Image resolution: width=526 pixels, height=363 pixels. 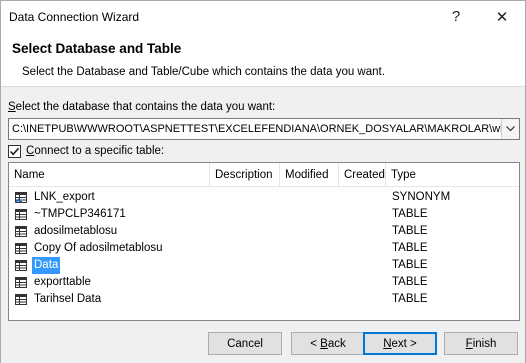 What do you see at coordinates (264, 214) in the screenshot?
I see `table-row: ~TMPCLP346171 TABLE` at bounding box center [264, 214].